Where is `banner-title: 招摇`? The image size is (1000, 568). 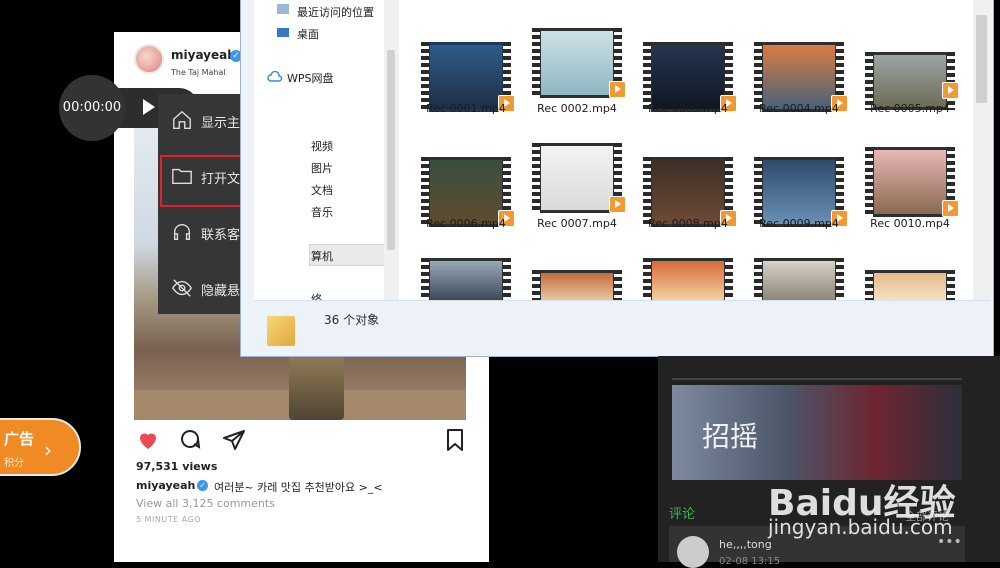 banner-title: 招摇 is located at coordinates (730, 436).